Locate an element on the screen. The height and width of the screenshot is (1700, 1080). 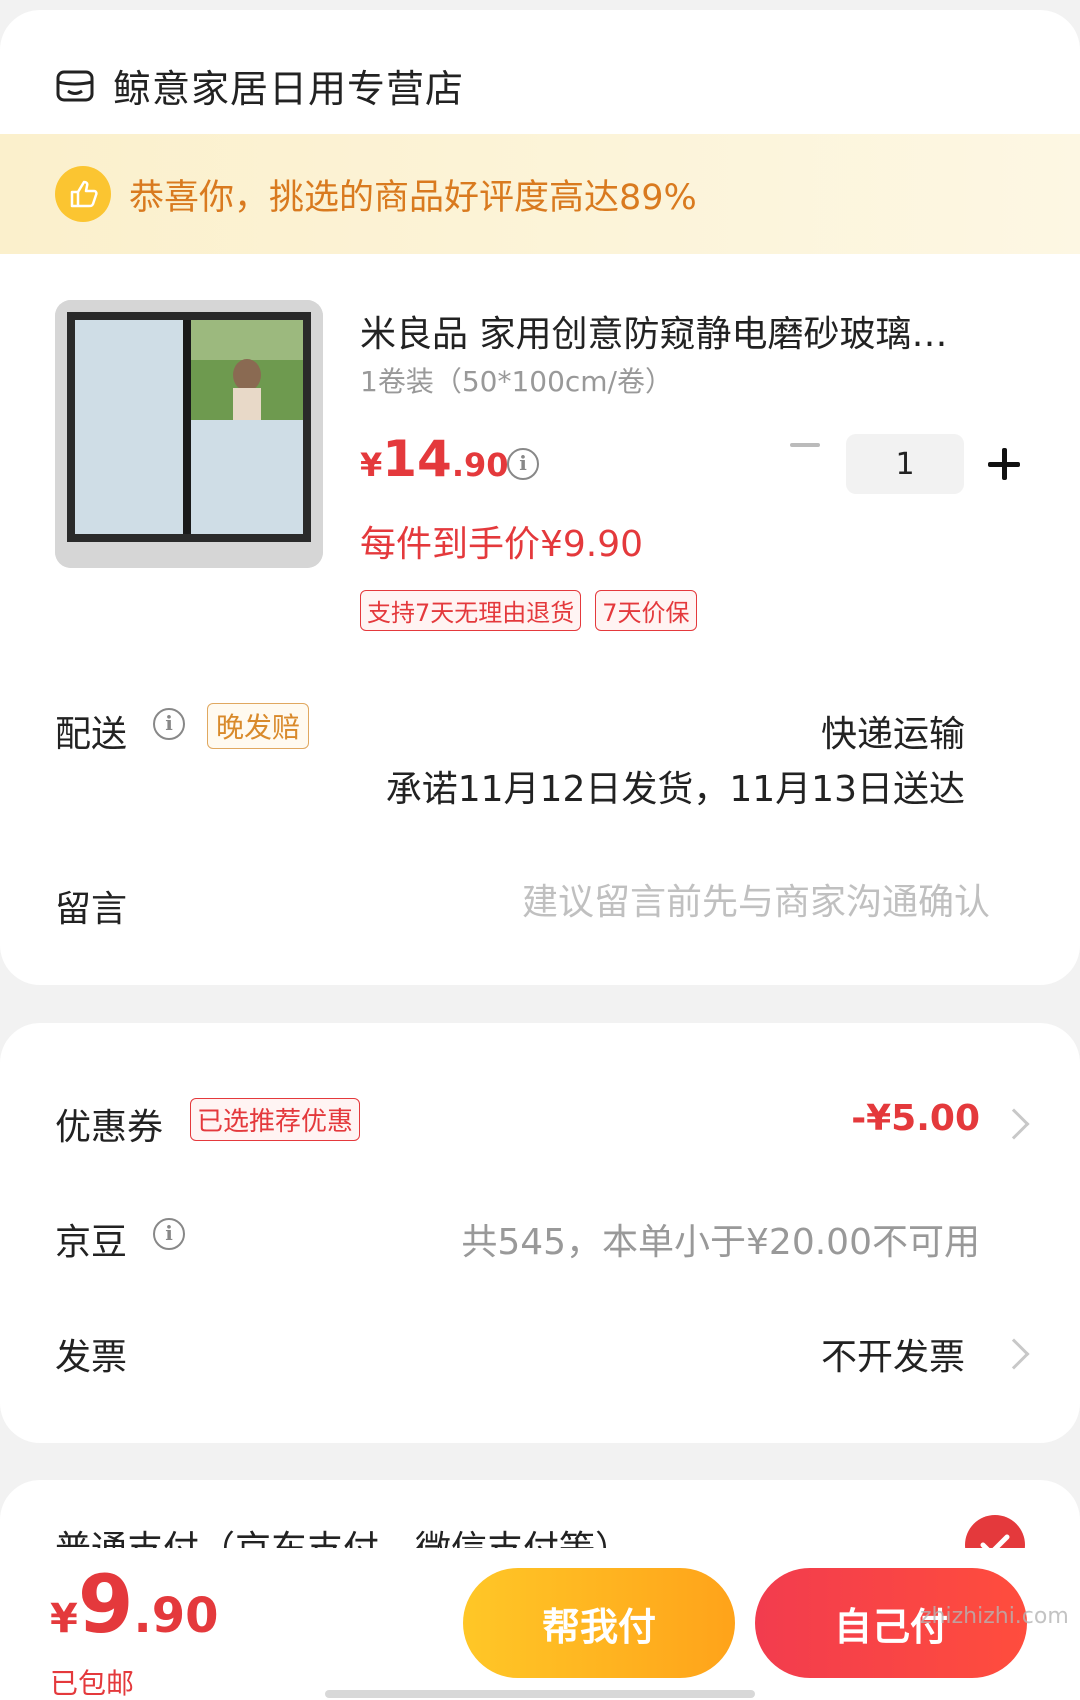
quantity-minus-button is located at coordinates (805, 445).